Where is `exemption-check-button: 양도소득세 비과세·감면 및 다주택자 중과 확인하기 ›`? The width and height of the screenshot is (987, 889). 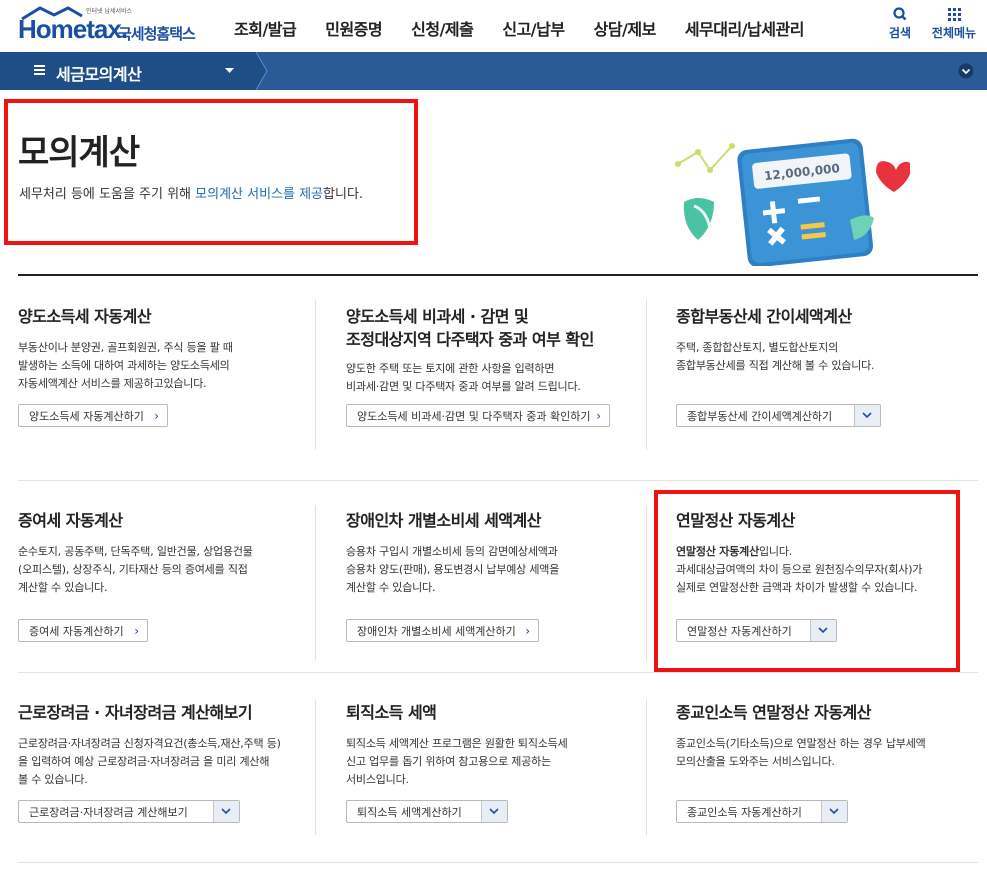
exemption-check-button: 양도소득세 비과세·감면 및 다주택자 중과 확인하기 › is located at coordinates (478, 415).